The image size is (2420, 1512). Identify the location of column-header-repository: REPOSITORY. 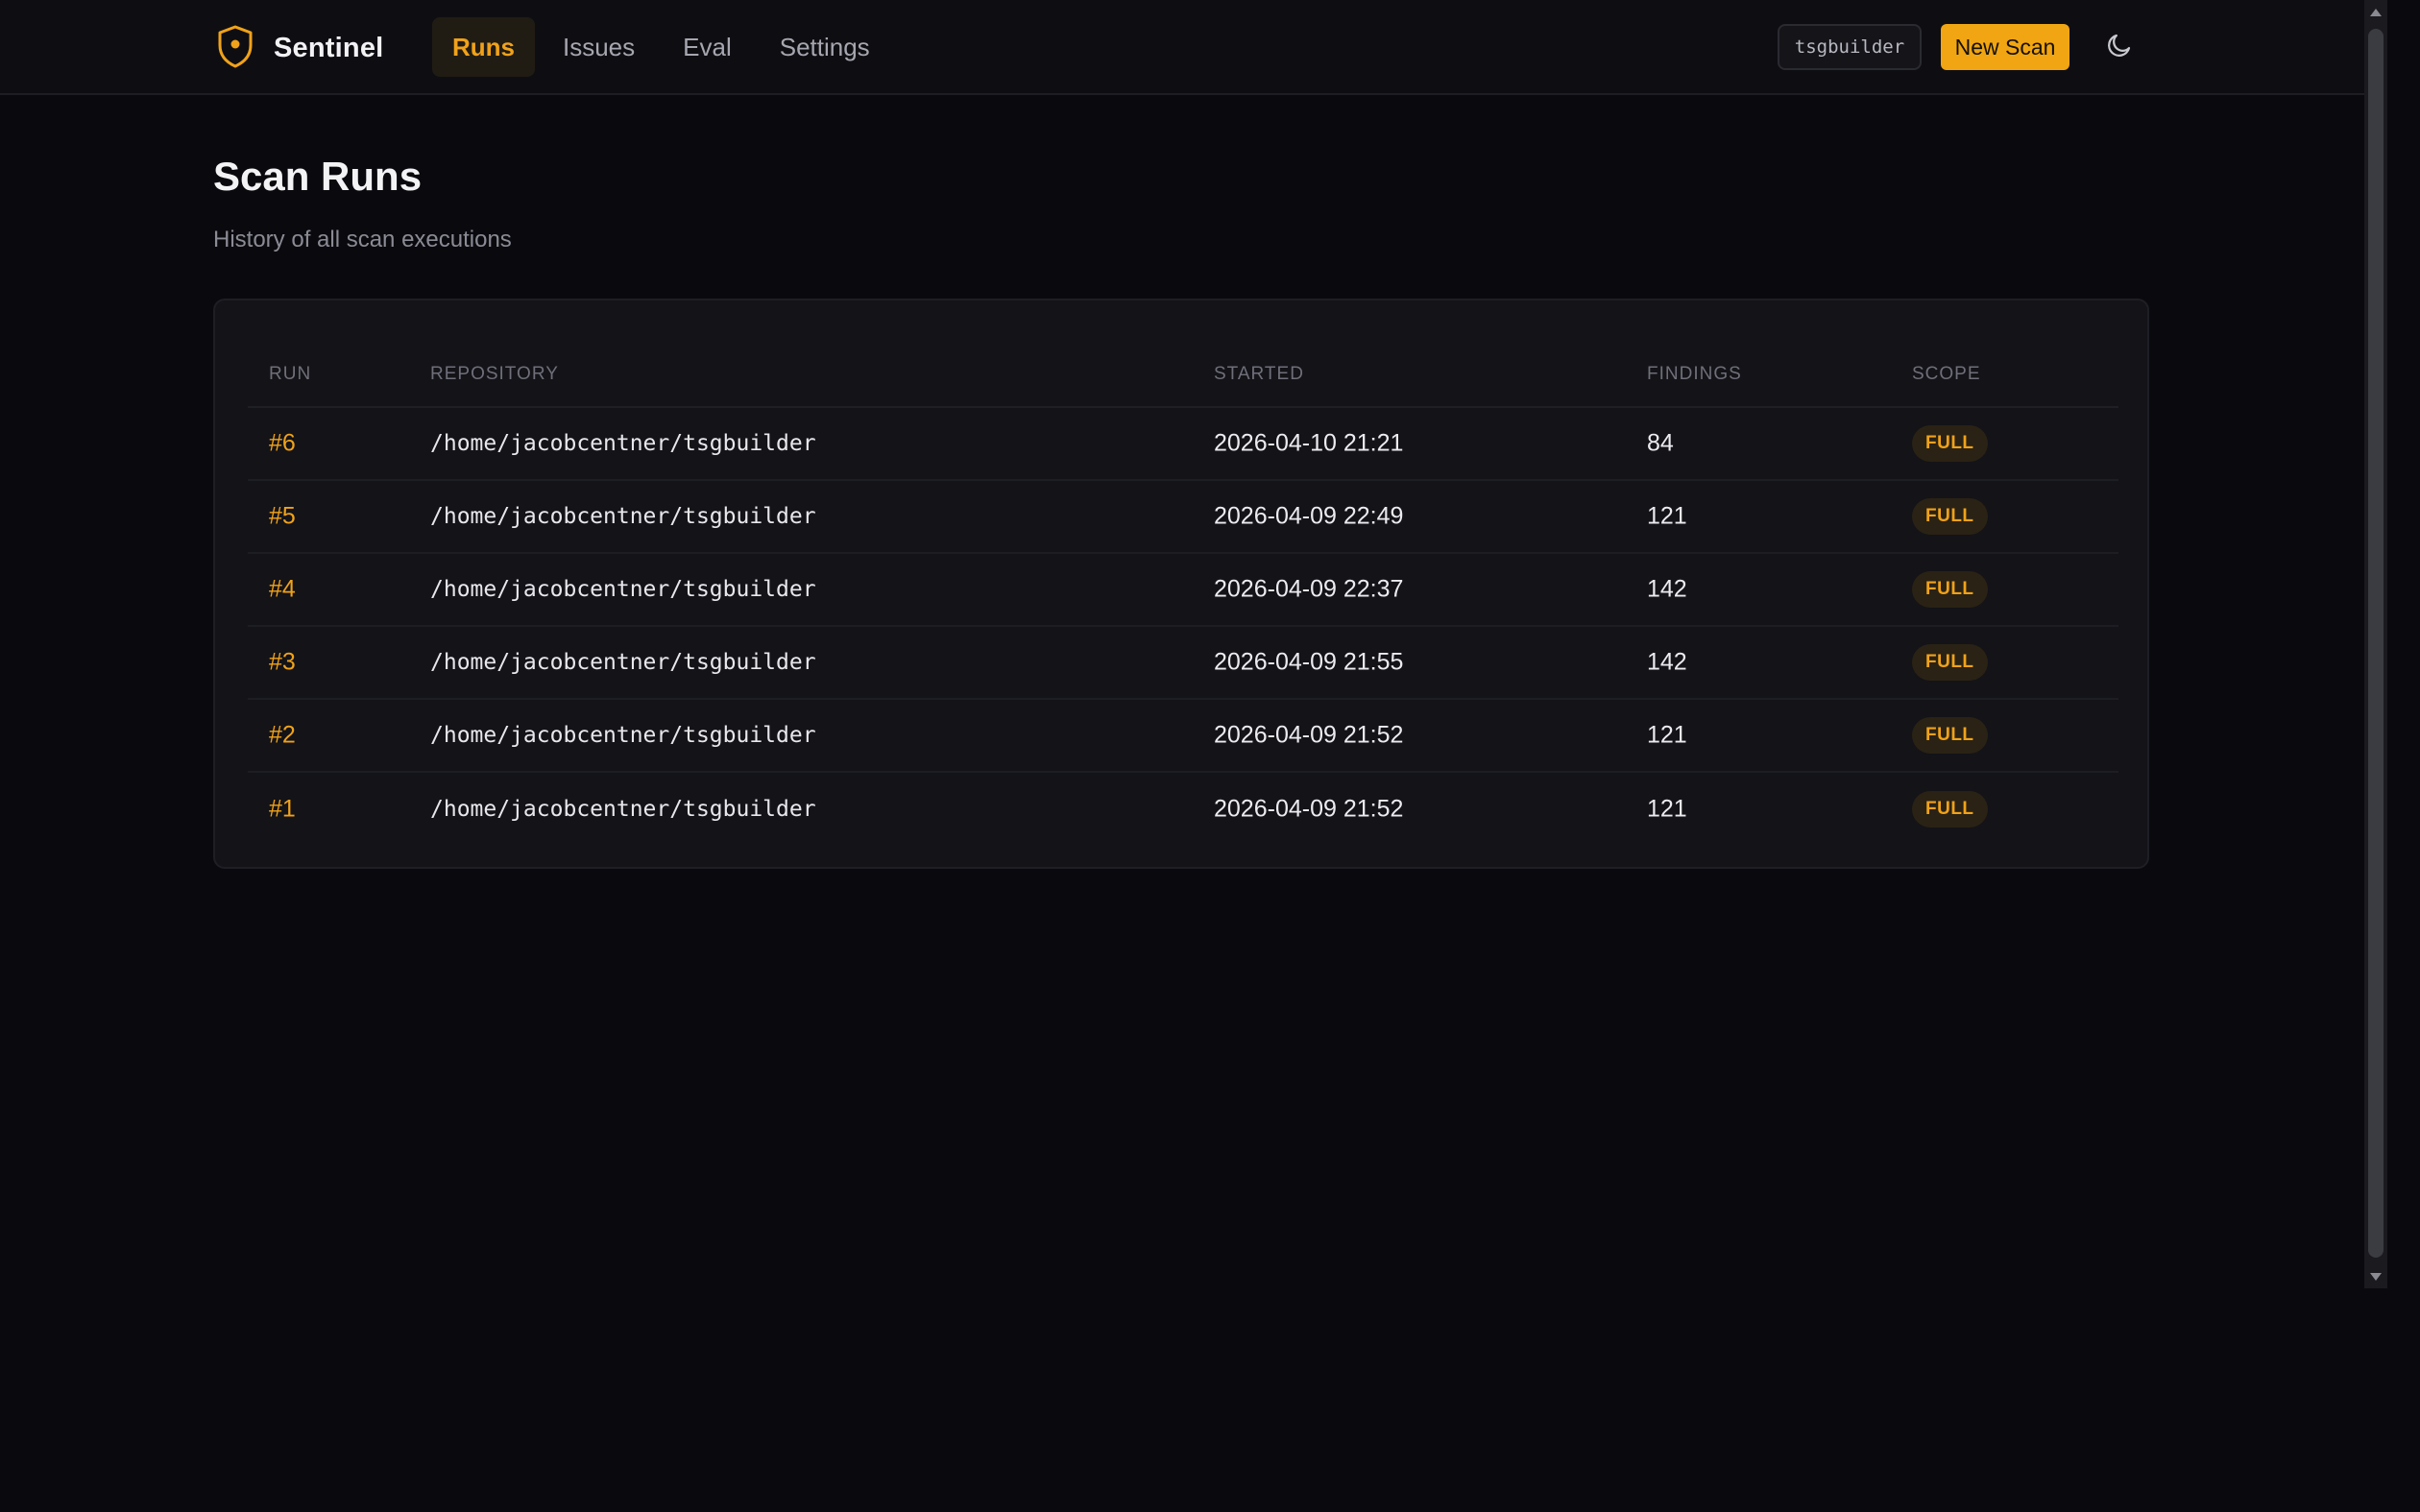
(494, 374).